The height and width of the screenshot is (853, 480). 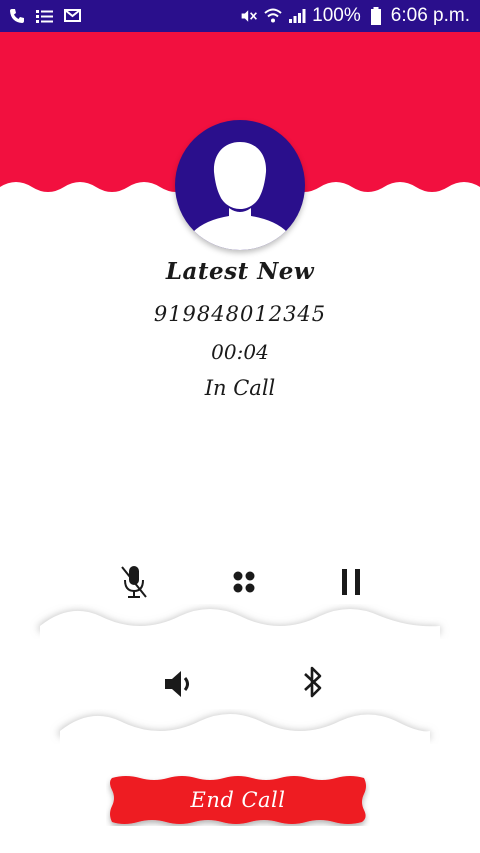 What do you see at coordinates (240, 271) in the screenshot?
I see `caller-name: Latest New` at bounding box center [240, 271].